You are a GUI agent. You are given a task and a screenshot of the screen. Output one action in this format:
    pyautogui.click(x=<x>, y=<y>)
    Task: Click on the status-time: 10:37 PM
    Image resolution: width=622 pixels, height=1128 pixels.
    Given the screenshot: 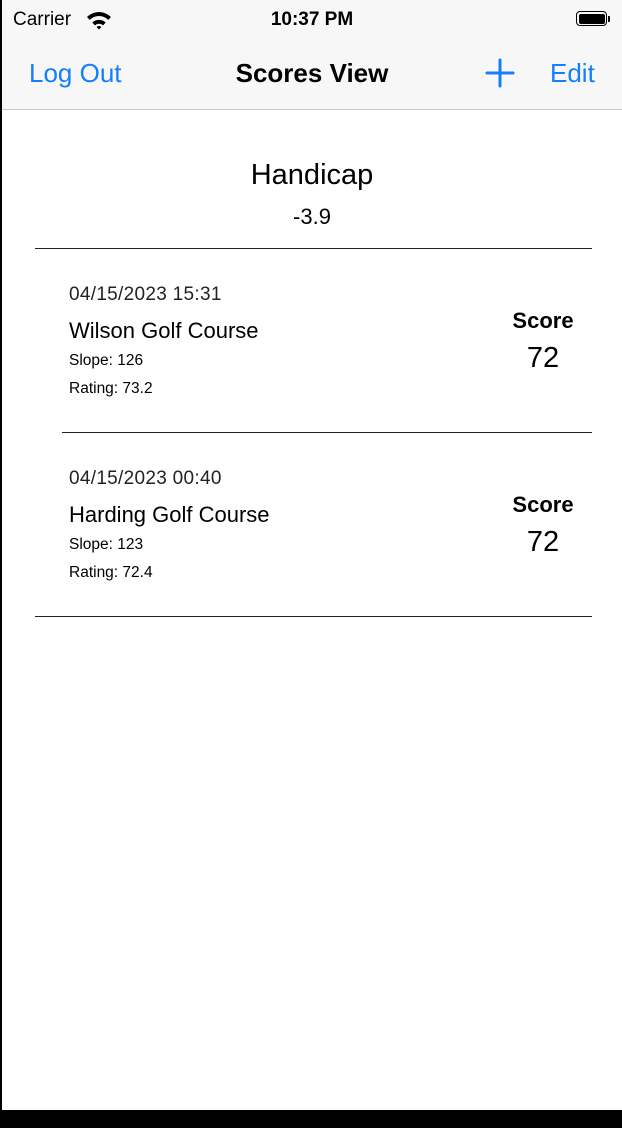 What is the action you would take?
    pyautogui.click(x=312, y=19)
    